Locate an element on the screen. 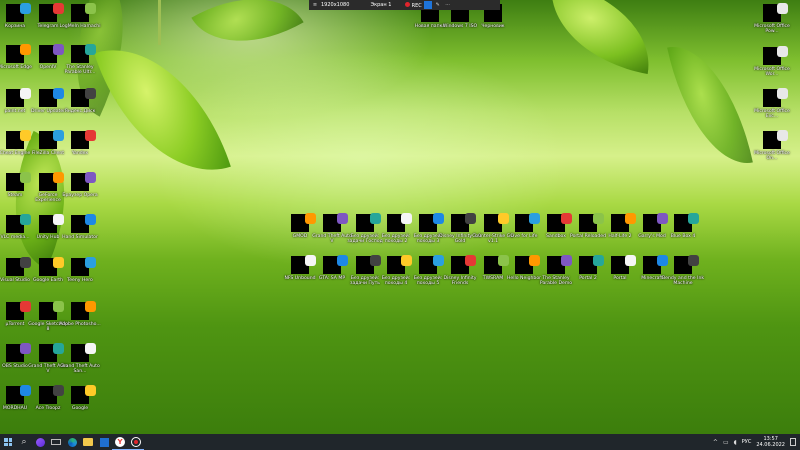 This screenshot has height=450, width=800. rec-label: REC is located at coordinates (416, 5).